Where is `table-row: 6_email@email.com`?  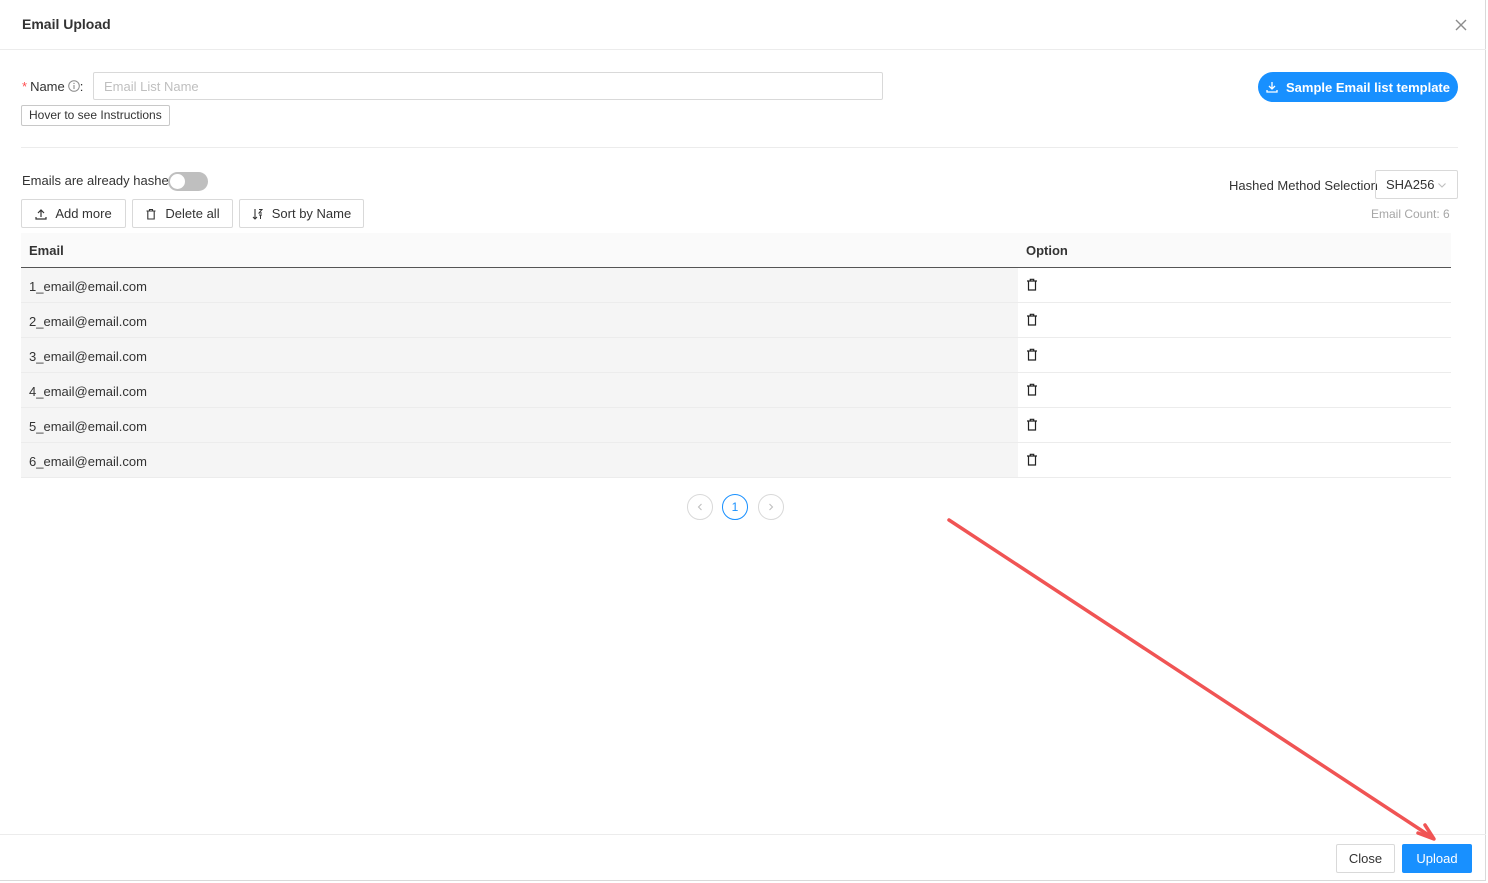 table-row: 6_email@email.com is located at coordinates (736, 460).